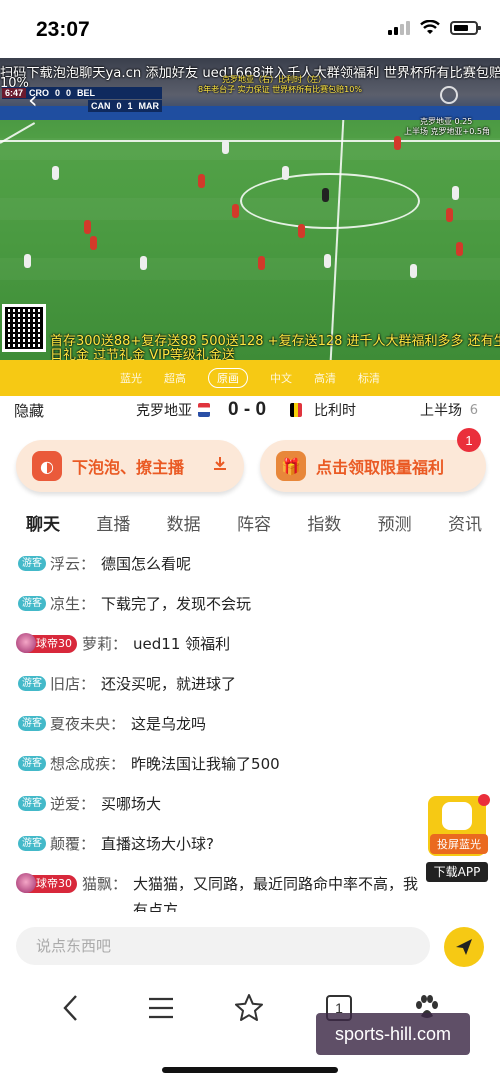  What do you see at coordinates (250, 29) in the screenshot?
I see `status-bar: 23:07` at bounding box center [250, 29].